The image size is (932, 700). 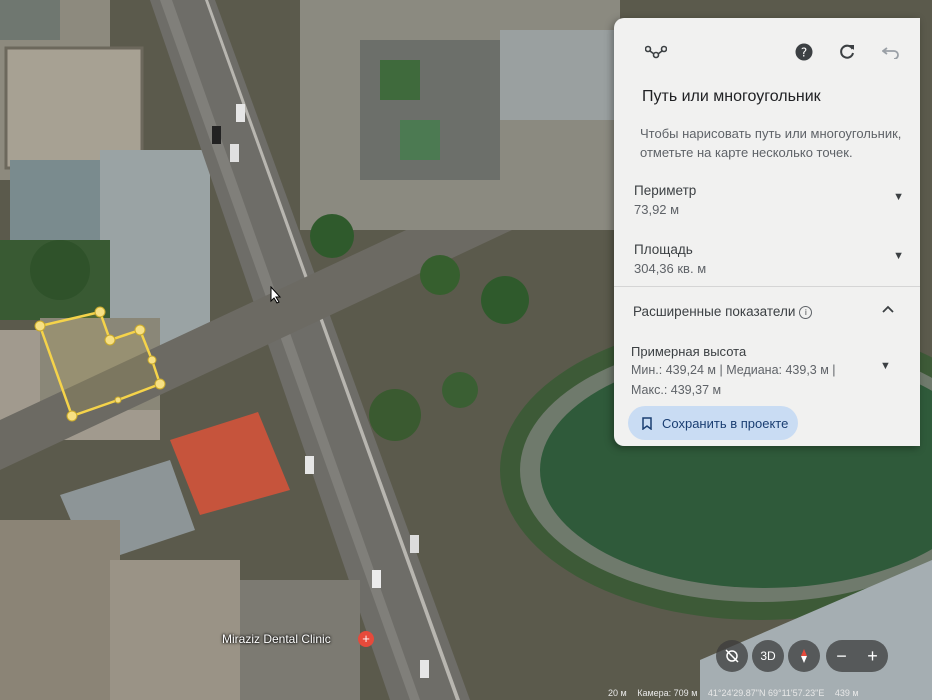 I want to click on poi-label: Miraziz Dental Clinic, so click(x=276, y=639).